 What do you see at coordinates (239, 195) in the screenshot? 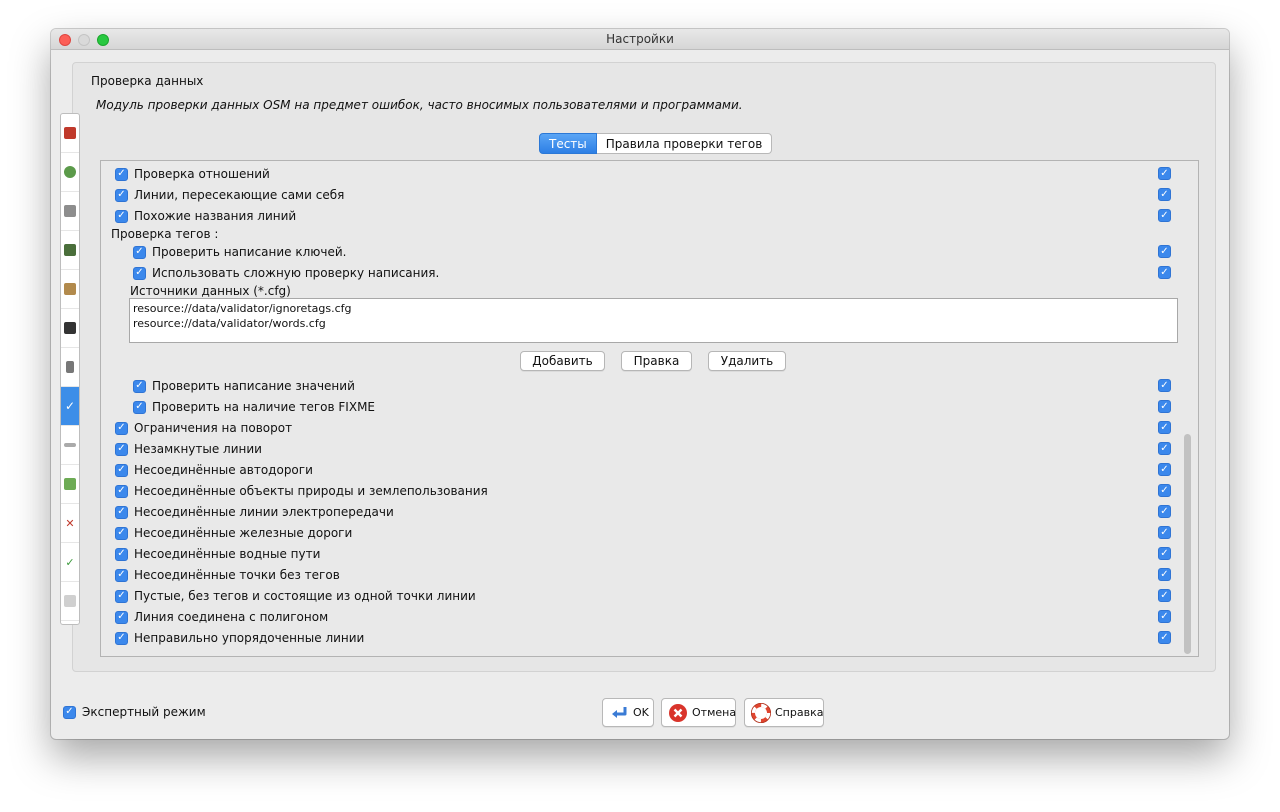
I see `test-label: Линии, пересекающие сами себя` at bounding box center [239, 195].